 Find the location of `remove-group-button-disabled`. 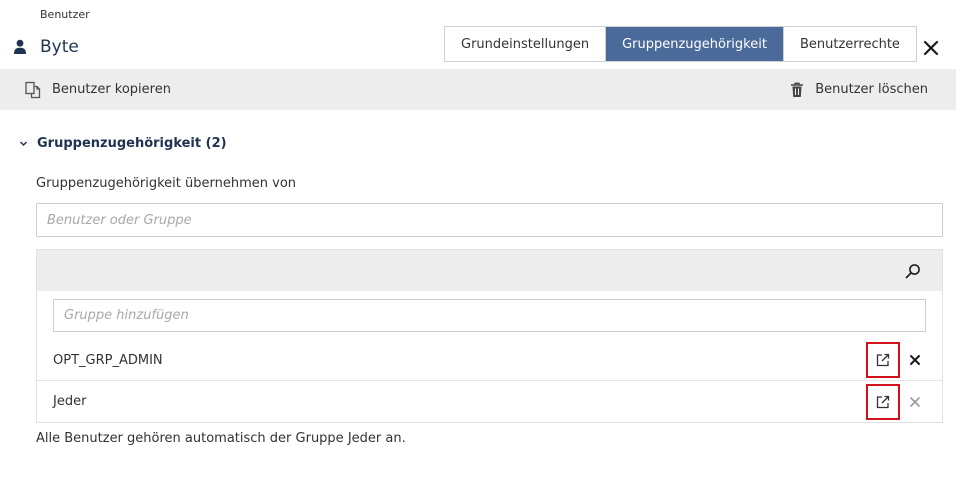

remove-group-button-disabled is located at coordinates (915, 402).